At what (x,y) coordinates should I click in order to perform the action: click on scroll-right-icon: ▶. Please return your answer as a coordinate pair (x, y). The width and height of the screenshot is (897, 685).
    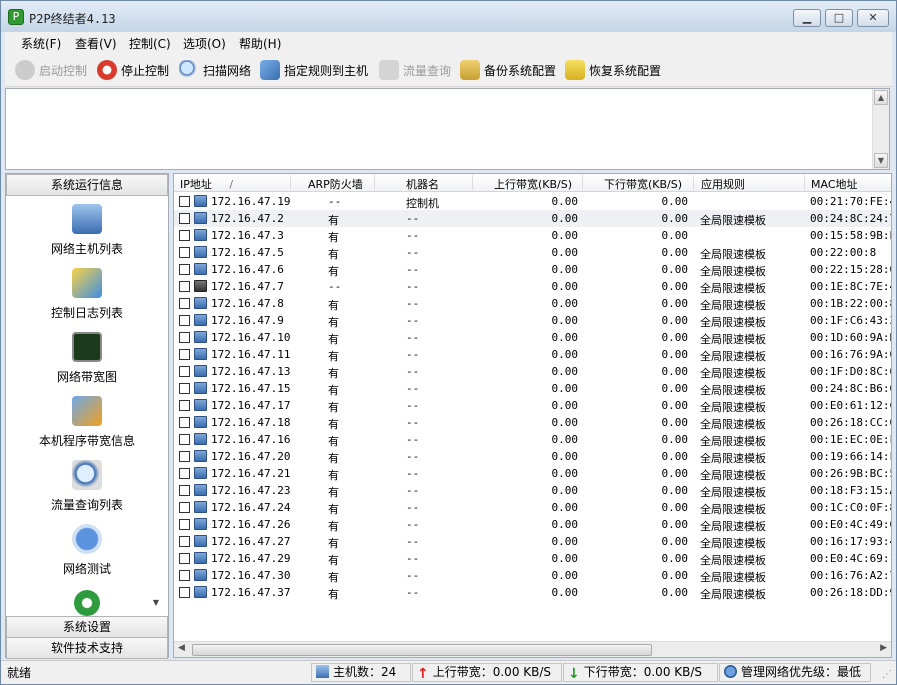
    Looking at the image, I should click on (883, 648).